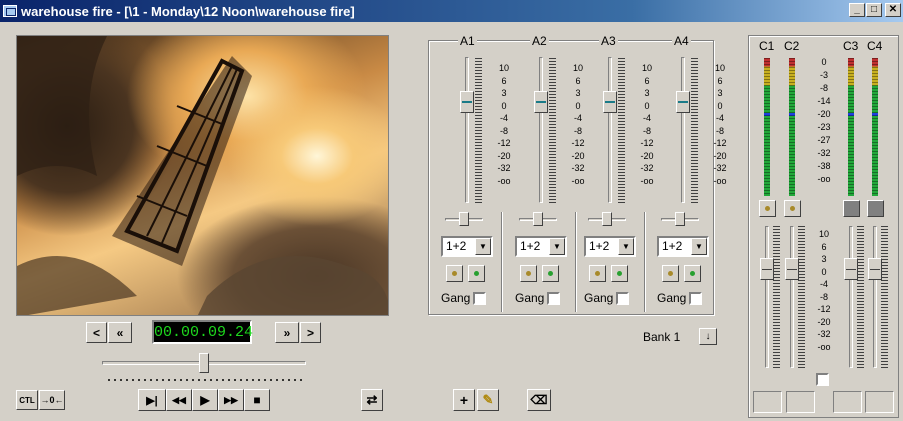 The height and width of the screenshot is (421, 903). I want to click on output-channel-label: C2, so click(792, 46).